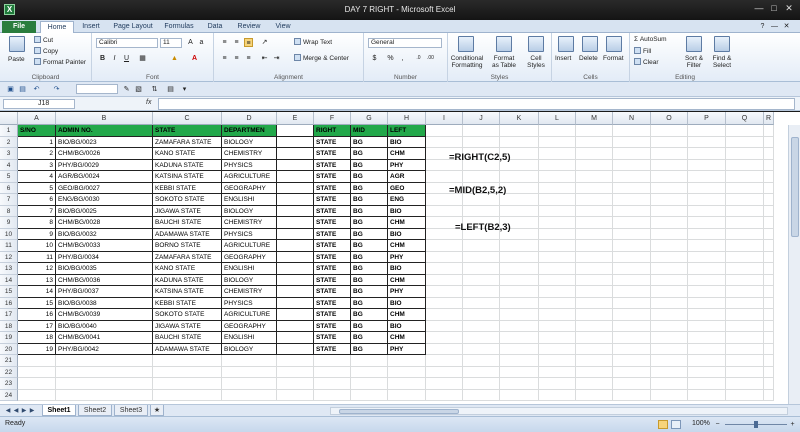 The image size is (800, 432). What do you see at coordinates (56, 89) in the screenshot?
I see `redo-icon: ↷` at bounding box center [56, 89].